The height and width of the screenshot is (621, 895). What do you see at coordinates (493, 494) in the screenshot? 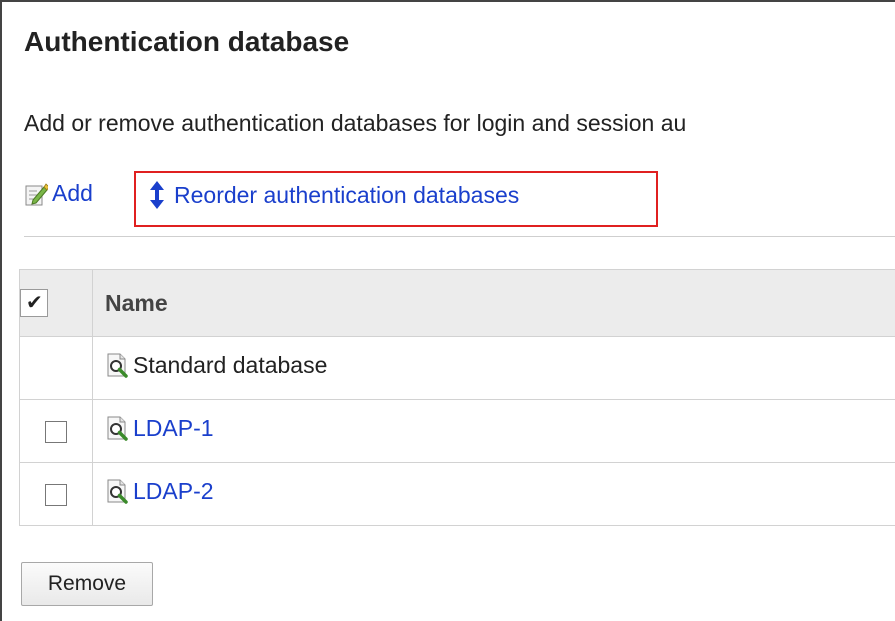
I see `name-cell: LDAP-2` at bounding box center [493, 494].